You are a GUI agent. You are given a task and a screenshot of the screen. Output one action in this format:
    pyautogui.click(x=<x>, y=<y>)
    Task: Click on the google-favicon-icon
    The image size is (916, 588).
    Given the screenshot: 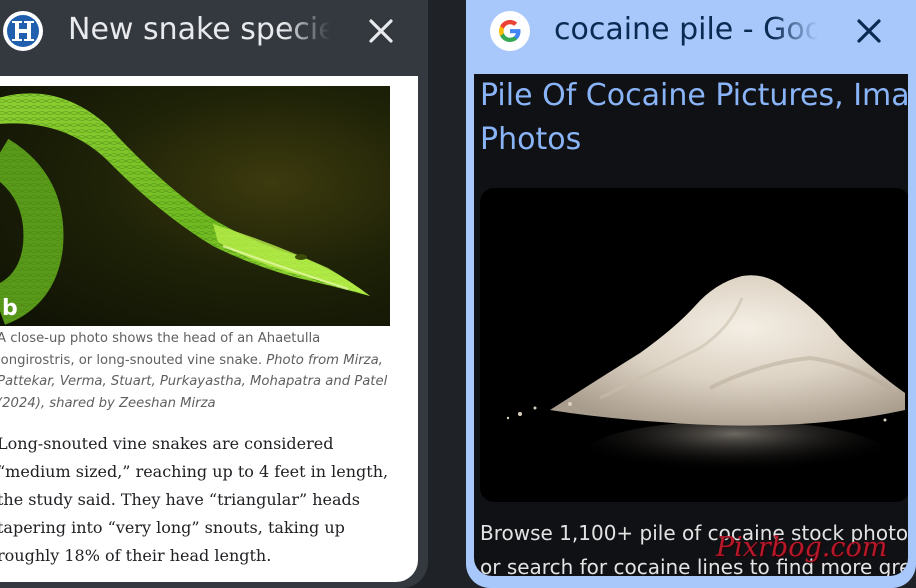 What is the action you would take?
    pyautogui.click(x=510, y=31)
    